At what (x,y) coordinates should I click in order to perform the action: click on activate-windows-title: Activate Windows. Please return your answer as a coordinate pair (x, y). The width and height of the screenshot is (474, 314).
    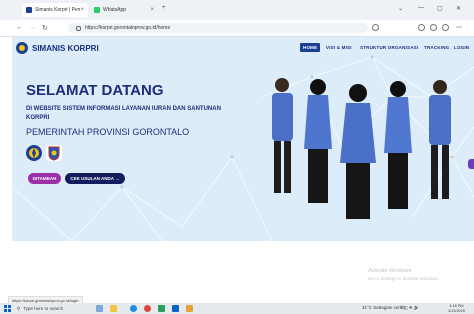
    Looking at the image, I should click on (390, 271).